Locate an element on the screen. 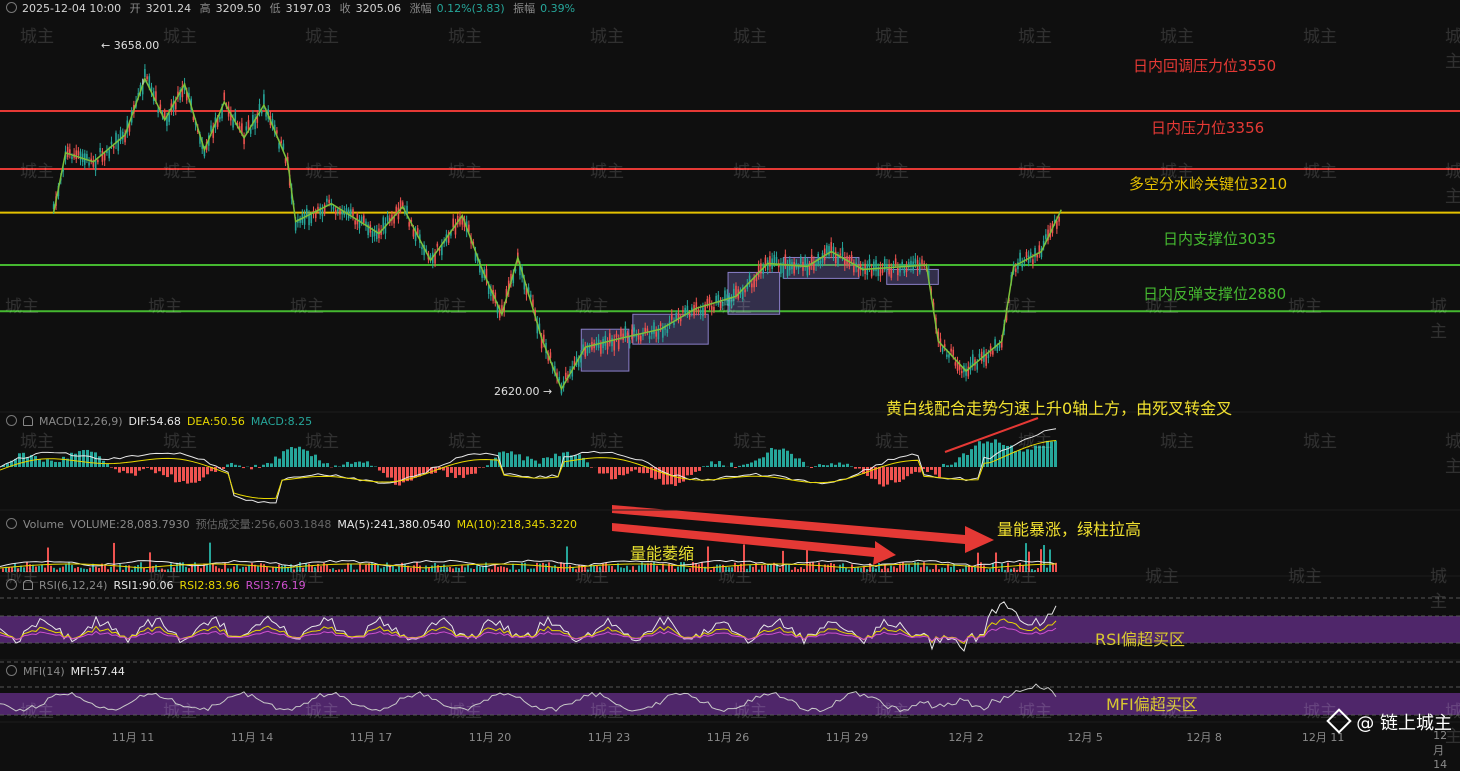  macd-dea: DEA:50.56 is located at coordinates (216, 421).